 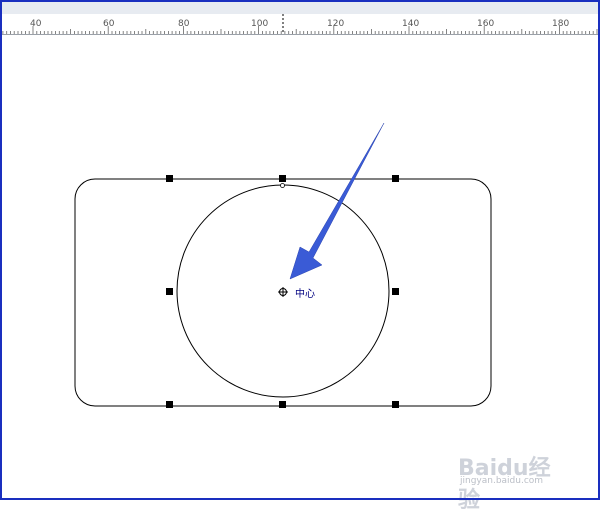 I want to click on selection-handle-middle-right, so click(x=395, y=291).